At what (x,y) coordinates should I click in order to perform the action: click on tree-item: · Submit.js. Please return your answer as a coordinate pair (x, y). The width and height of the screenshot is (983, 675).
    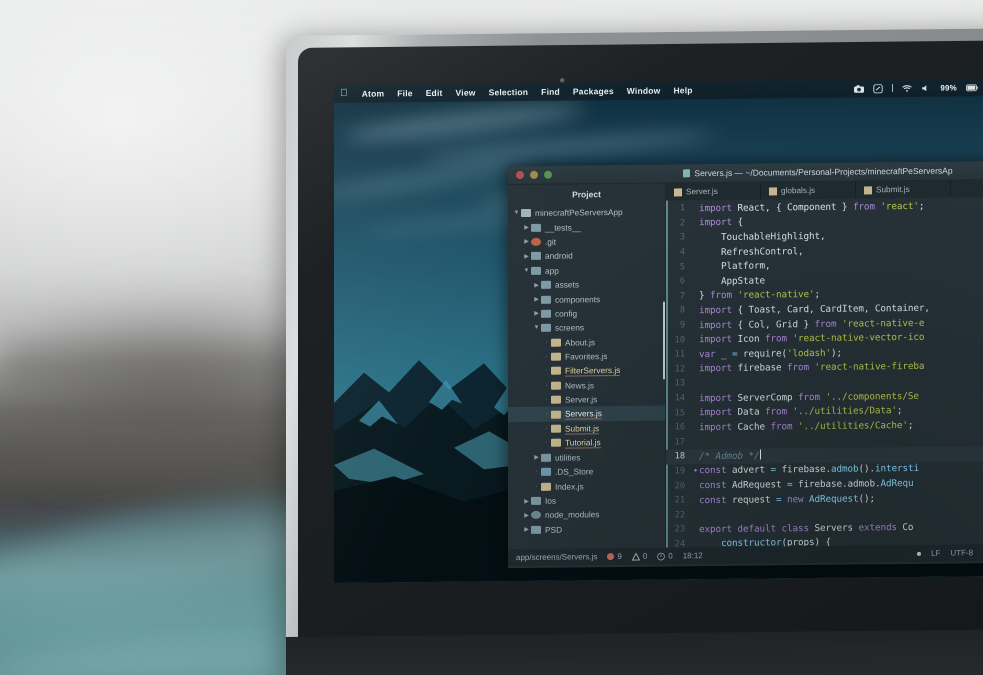
    Looking at the image, I should click on (586, 428).